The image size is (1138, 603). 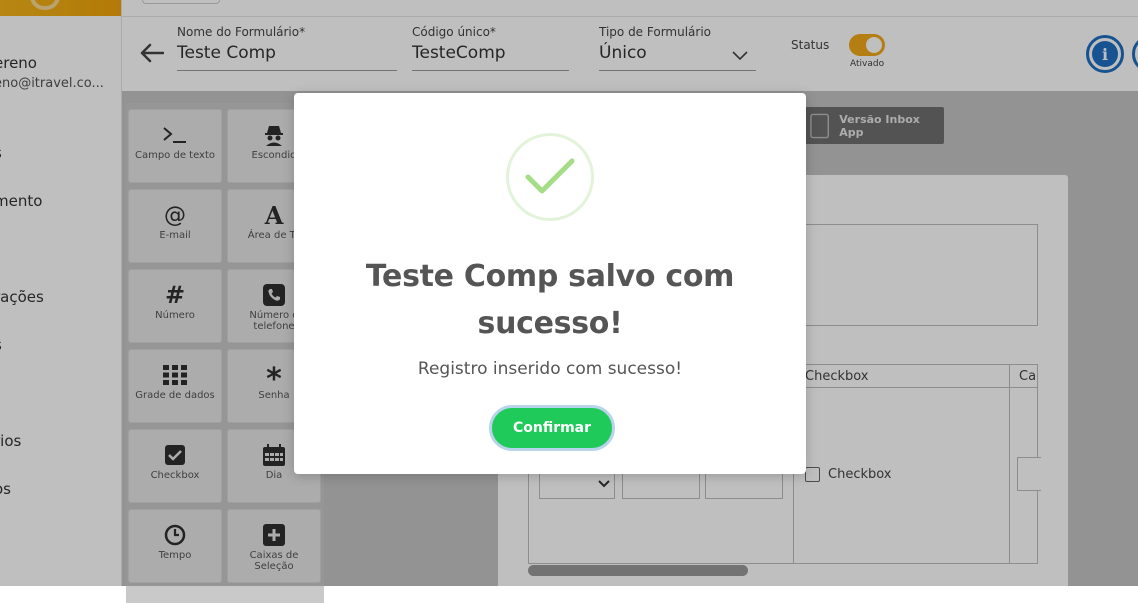 I want to click on dialog-title: Teste Comp salvo com sucesso!, so click(x=550, y=300).